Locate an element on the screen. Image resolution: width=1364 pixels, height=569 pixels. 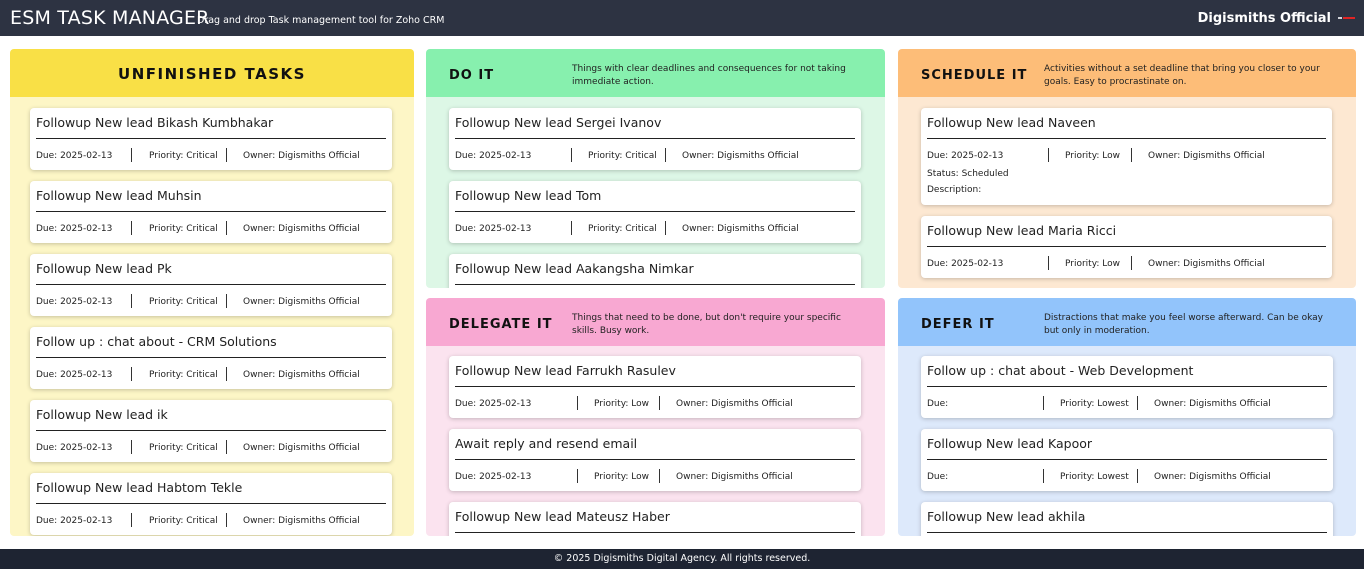
task-title: Followup New lead Mateusz Haber is located at coordinates (562, 516).